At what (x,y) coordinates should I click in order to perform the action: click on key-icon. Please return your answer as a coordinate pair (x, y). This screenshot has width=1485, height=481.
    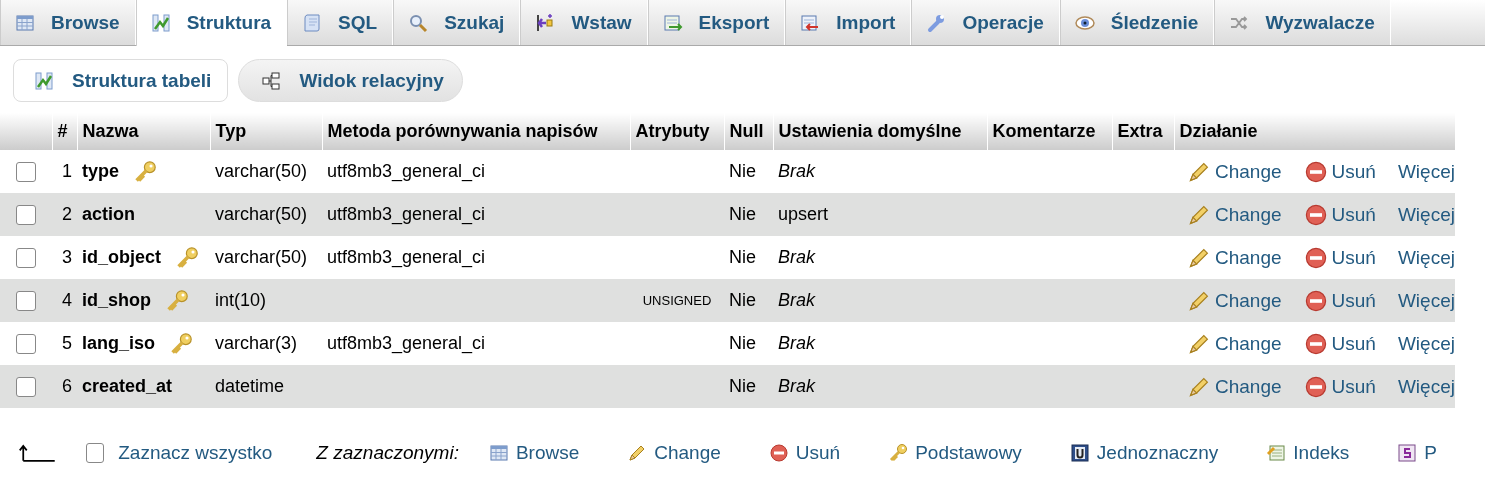
    Looking at the image, I should click on (898, 453).